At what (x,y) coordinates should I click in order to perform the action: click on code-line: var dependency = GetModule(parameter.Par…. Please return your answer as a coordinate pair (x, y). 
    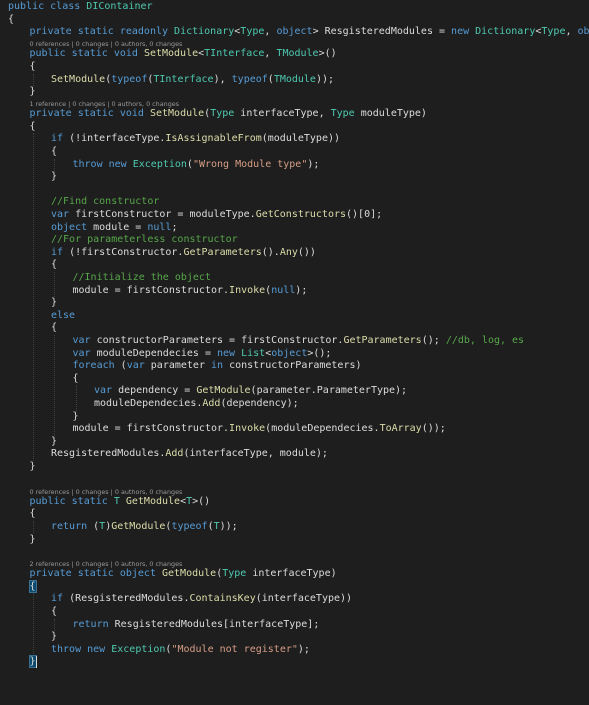
    Looking at the image, I should click on (250, 391).